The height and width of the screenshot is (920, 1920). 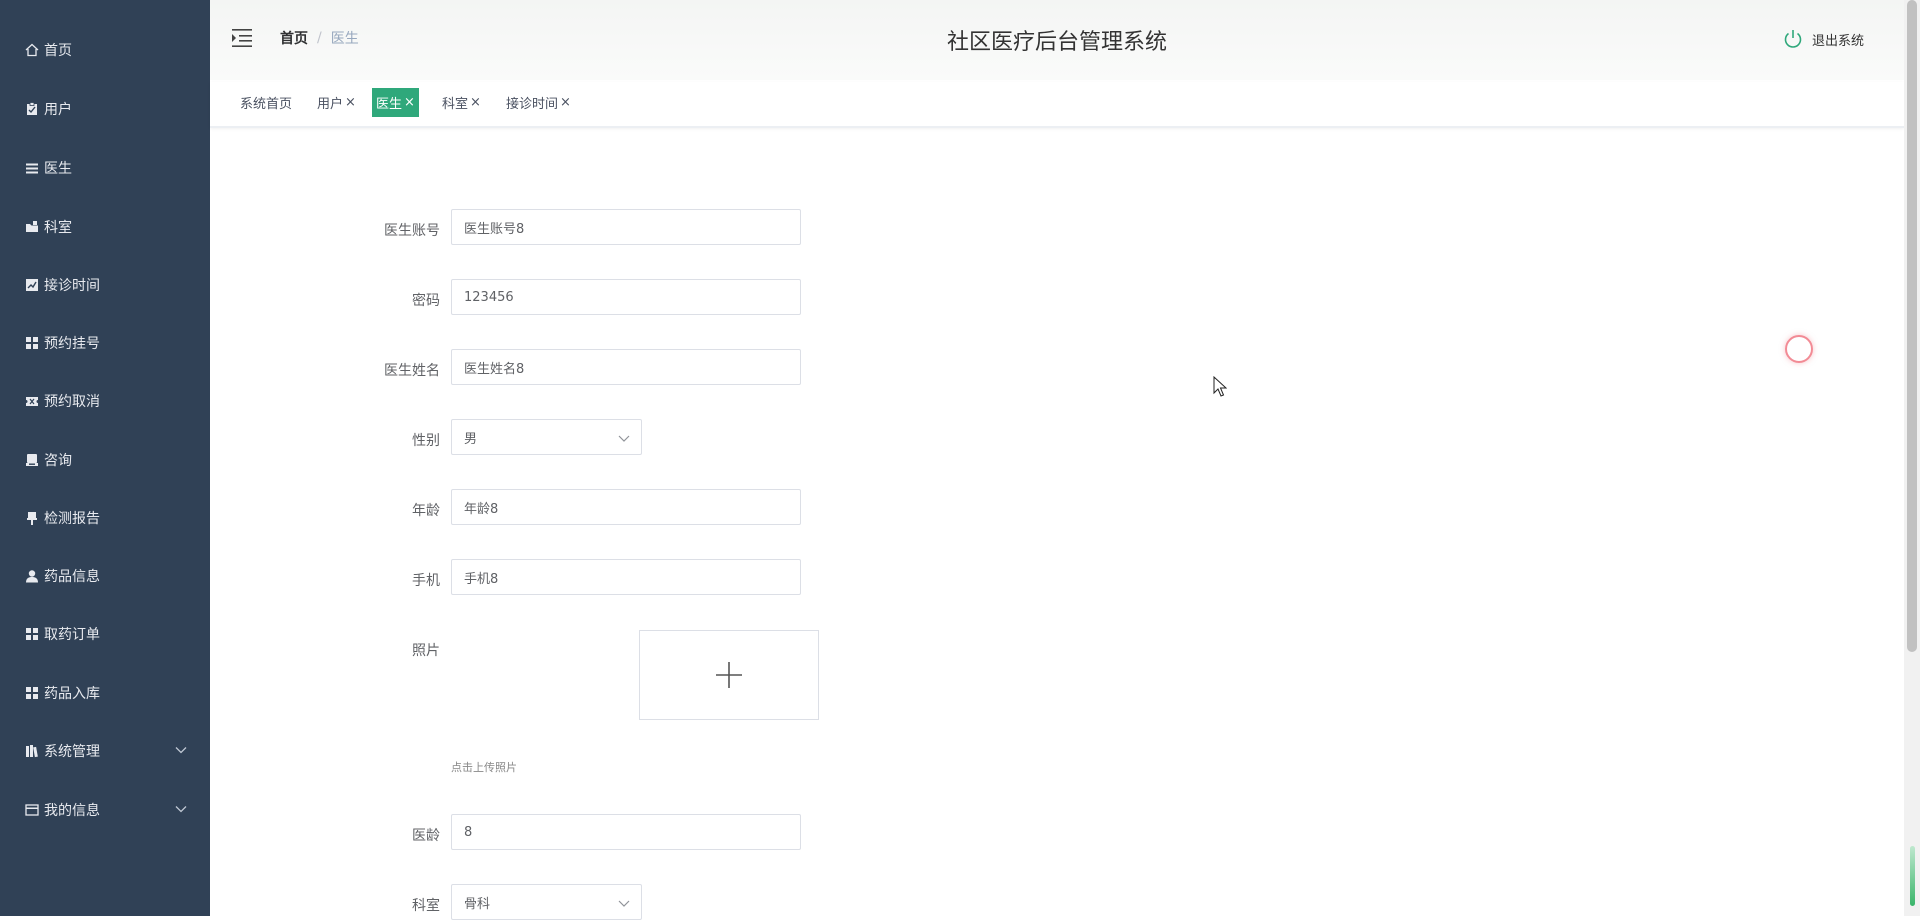 I want to click on password-input, so click(x=626, y=297).